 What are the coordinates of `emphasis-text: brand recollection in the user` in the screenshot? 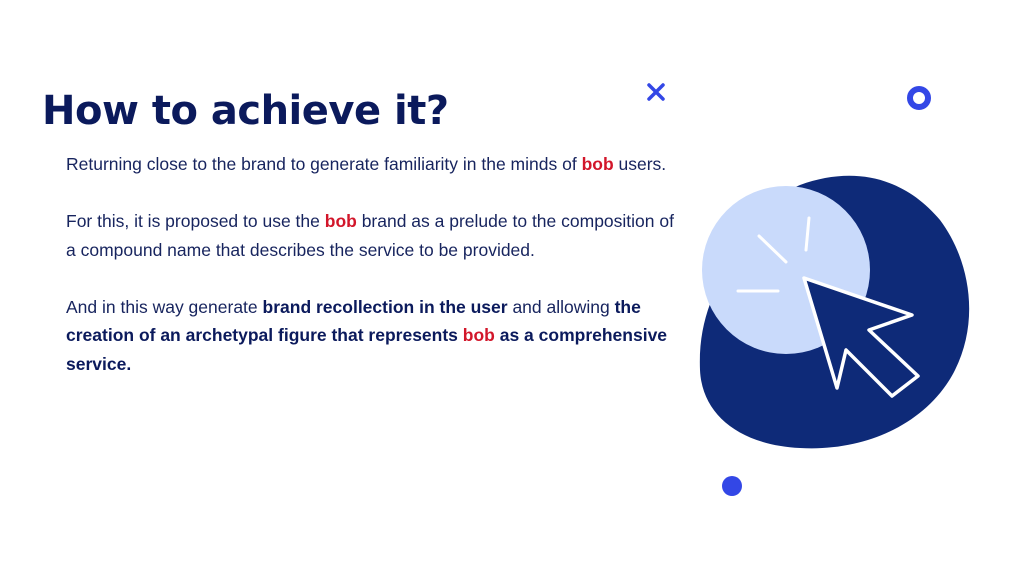 It's located at (385, 306).